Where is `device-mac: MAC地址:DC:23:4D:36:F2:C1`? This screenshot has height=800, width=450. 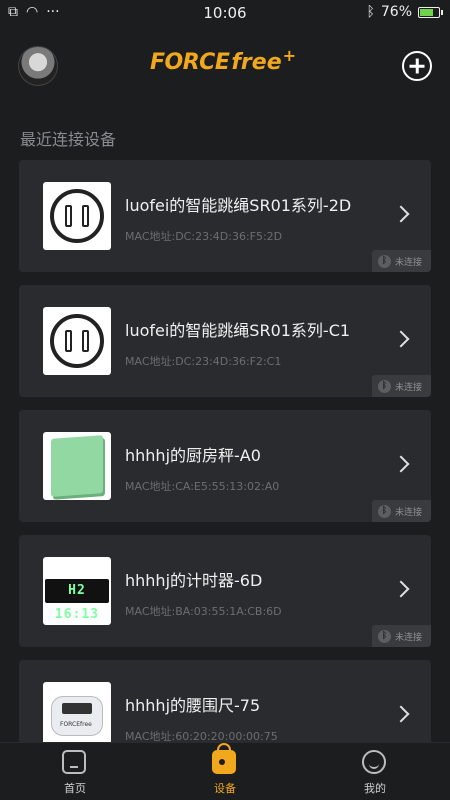
device-mac: MAC地址:DC:23:4D:36:F2:C1 is located at coordinates (203, 361).